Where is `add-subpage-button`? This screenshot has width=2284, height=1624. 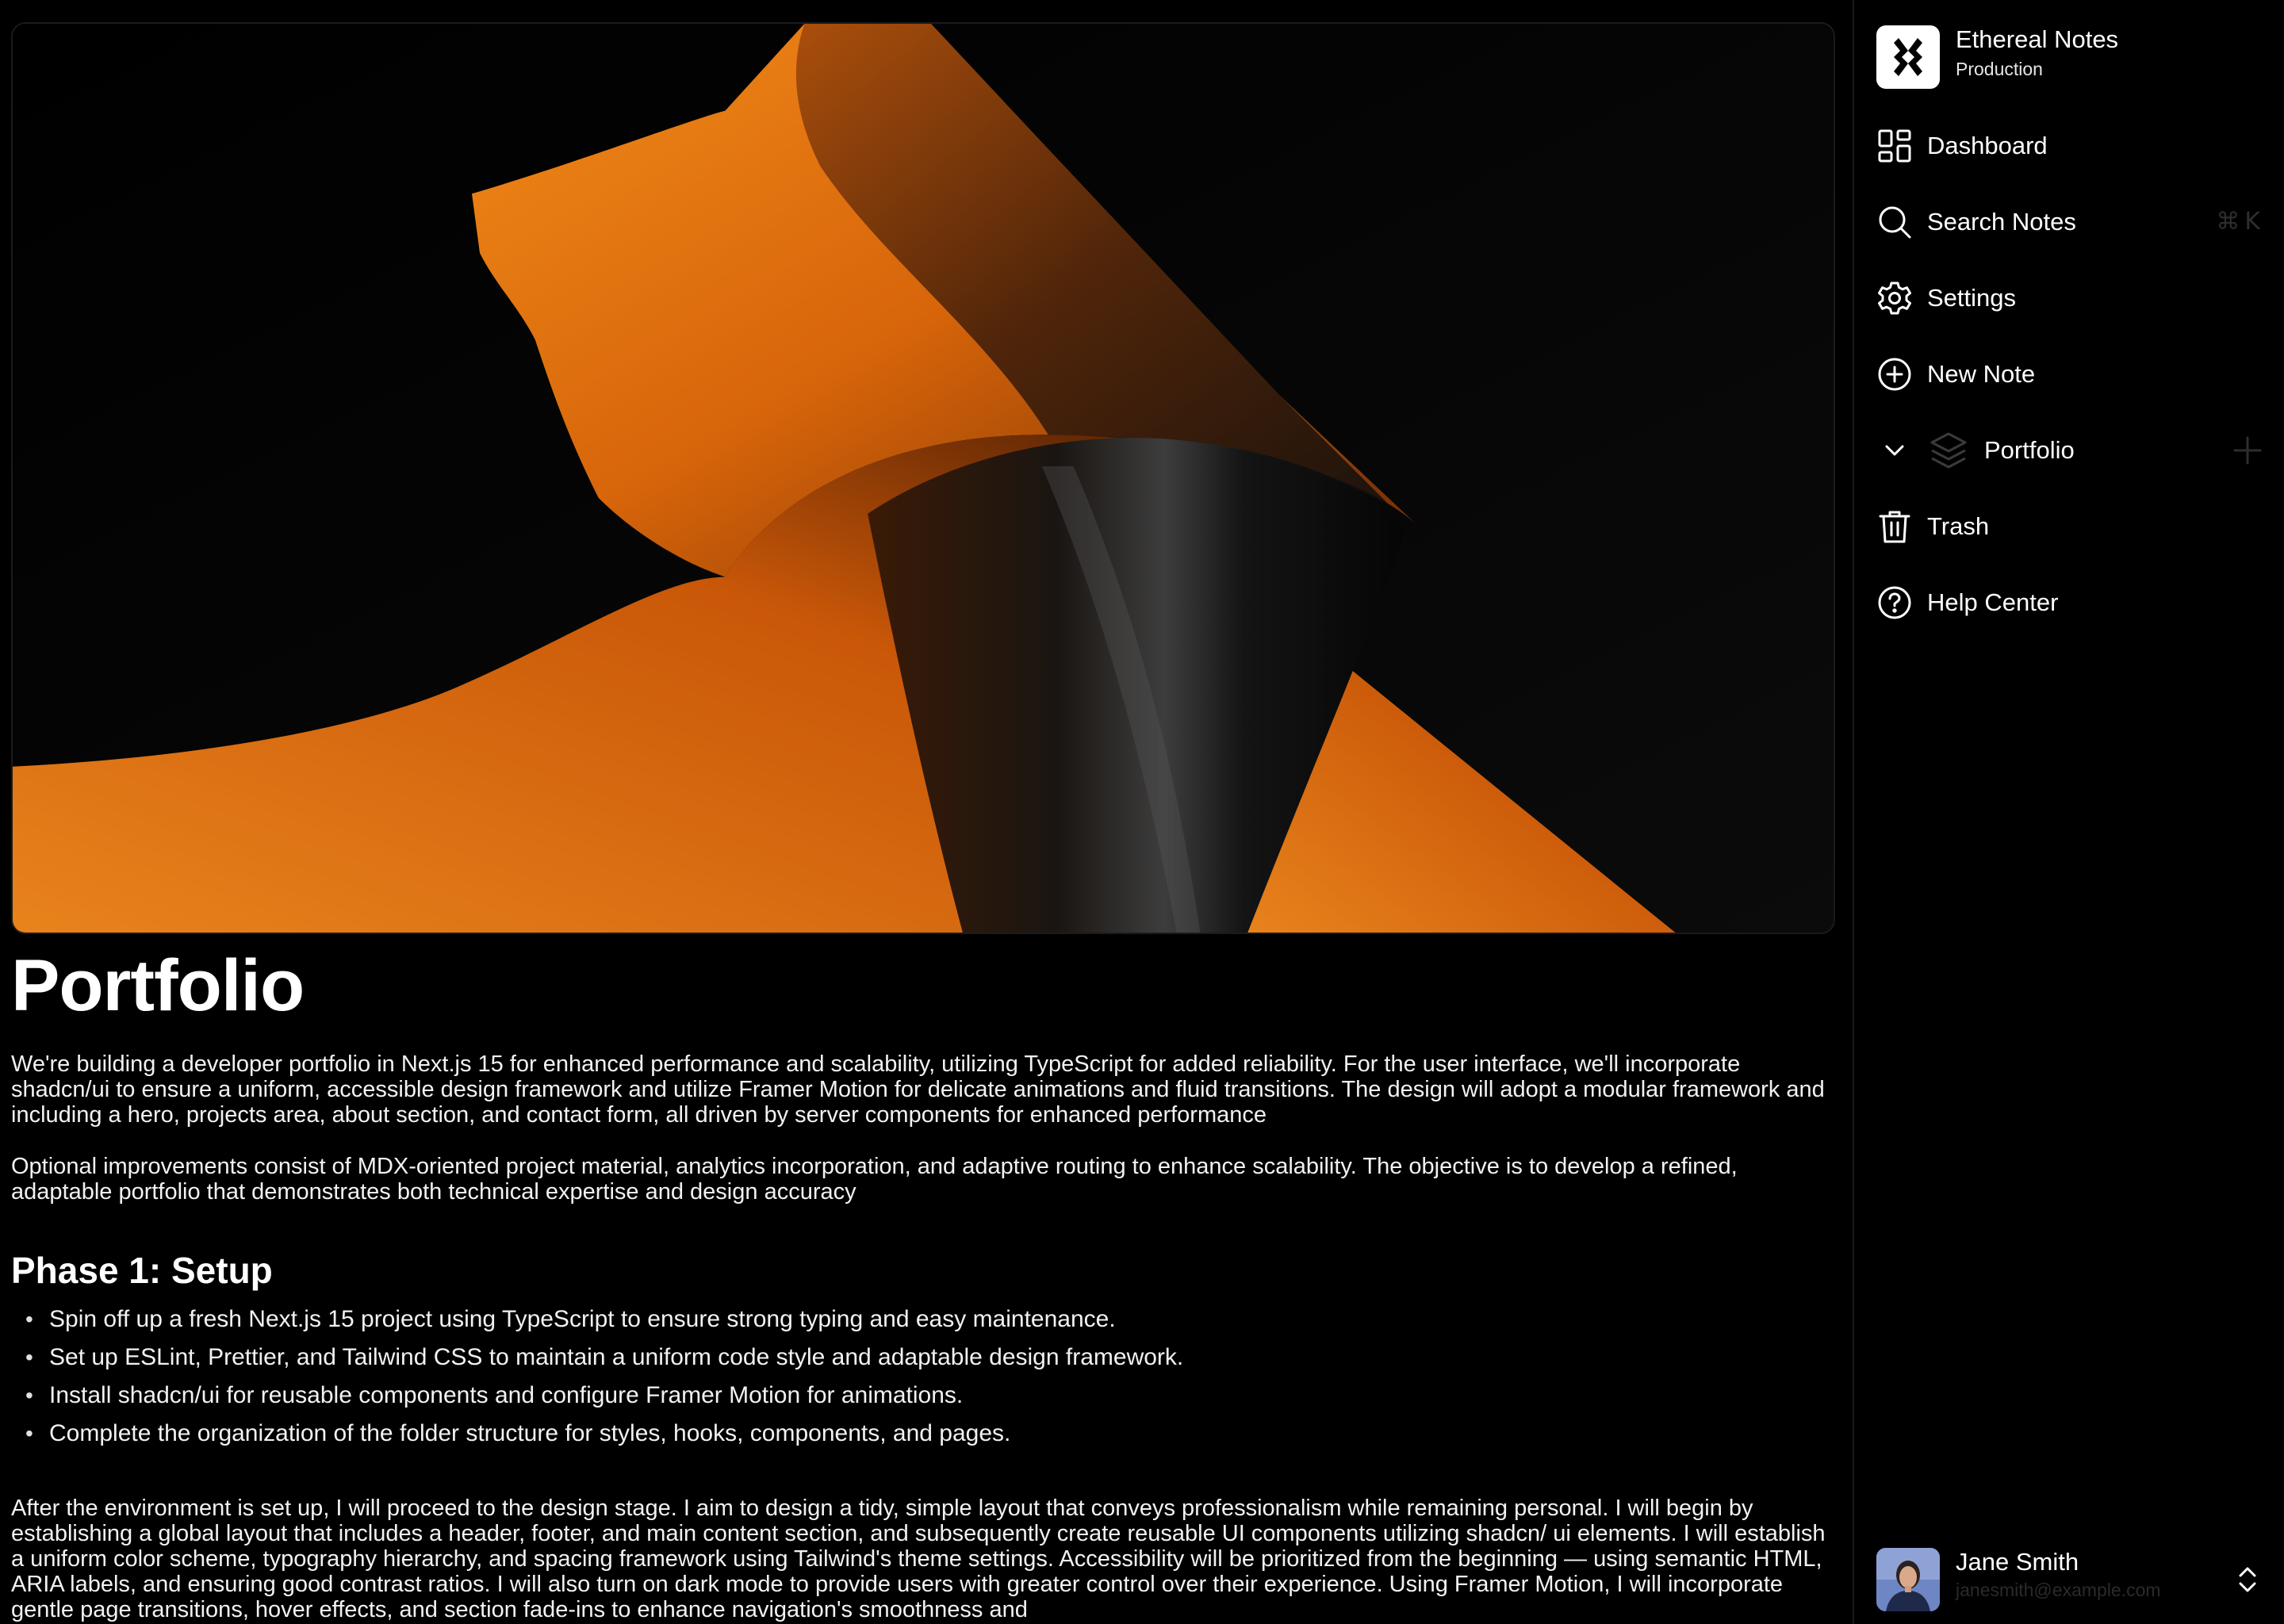
add-subpage-button is located at coordinates (2247, 451).